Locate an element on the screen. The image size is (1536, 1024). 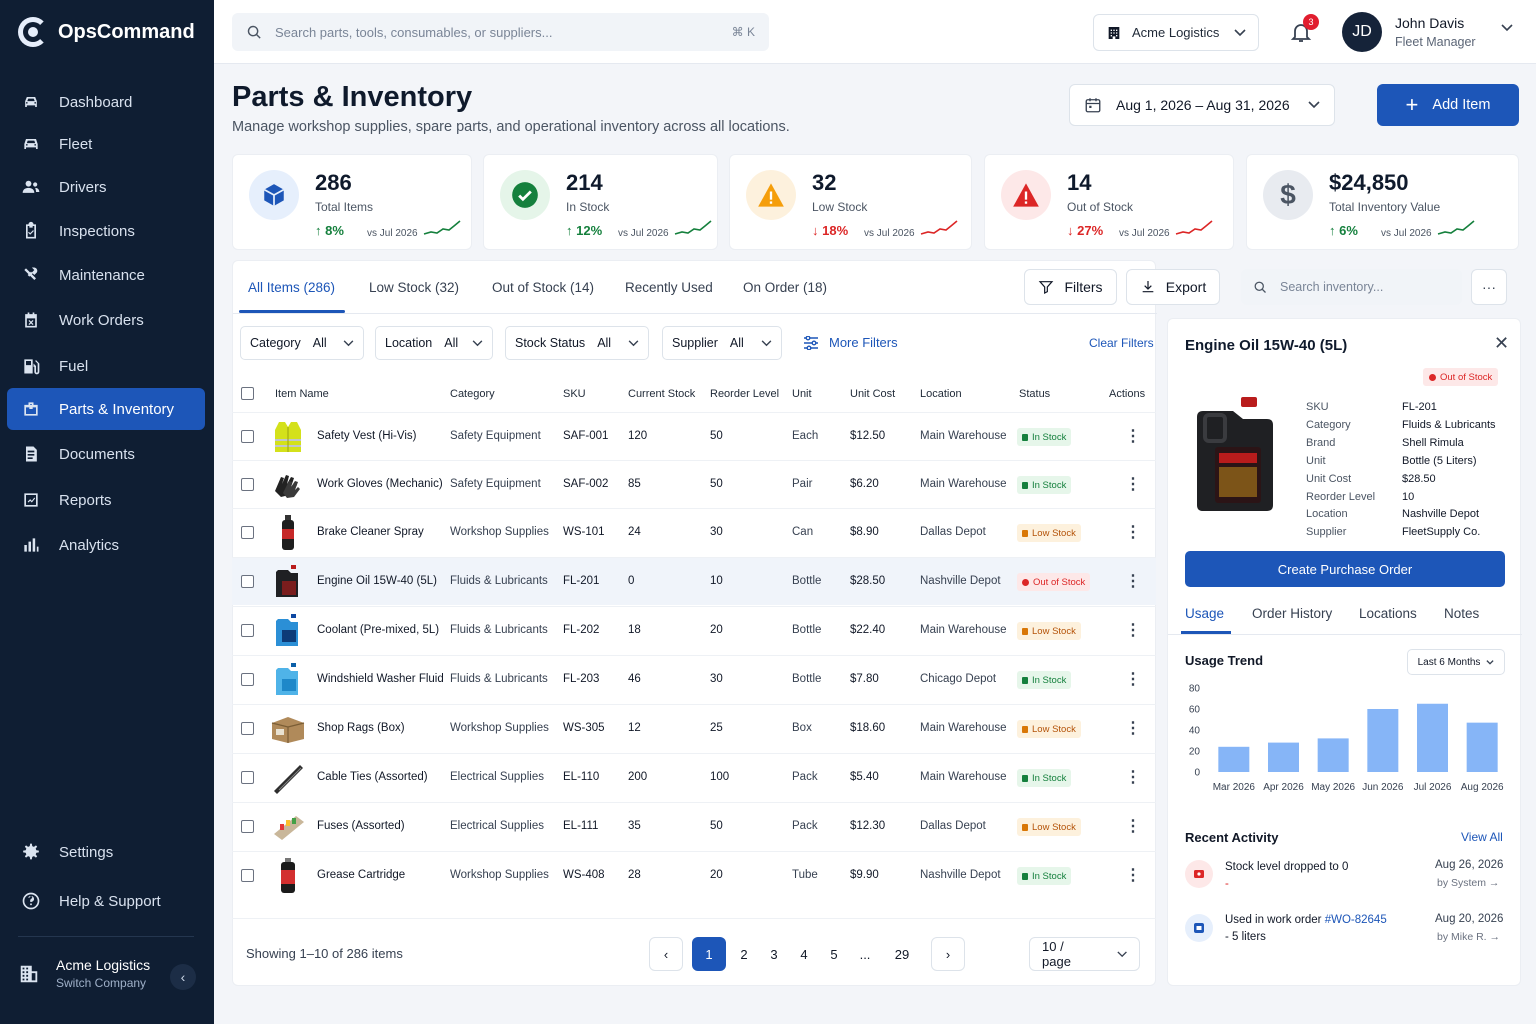
item-name: Cable Ties (Assorted) is located at coordinates (372, 777).